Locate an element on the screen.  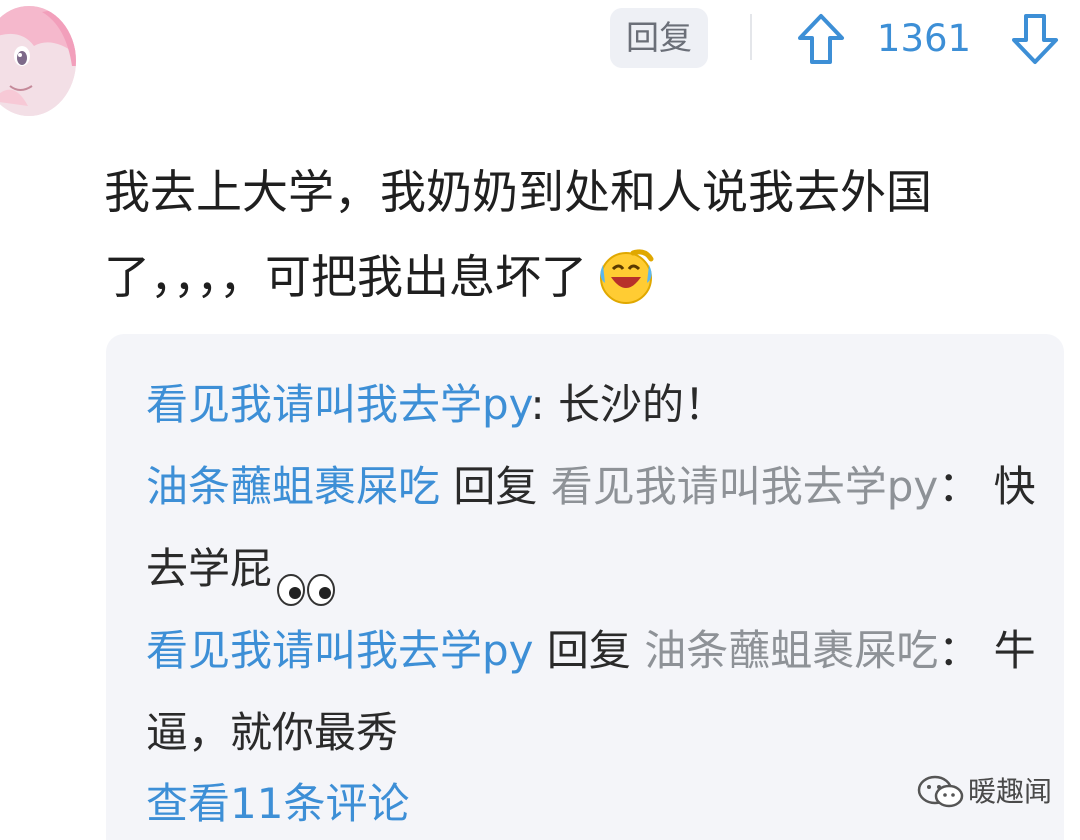
reply-target-user: 油条蘸蛆裹屎吃 is located at coordinates (791, 650).